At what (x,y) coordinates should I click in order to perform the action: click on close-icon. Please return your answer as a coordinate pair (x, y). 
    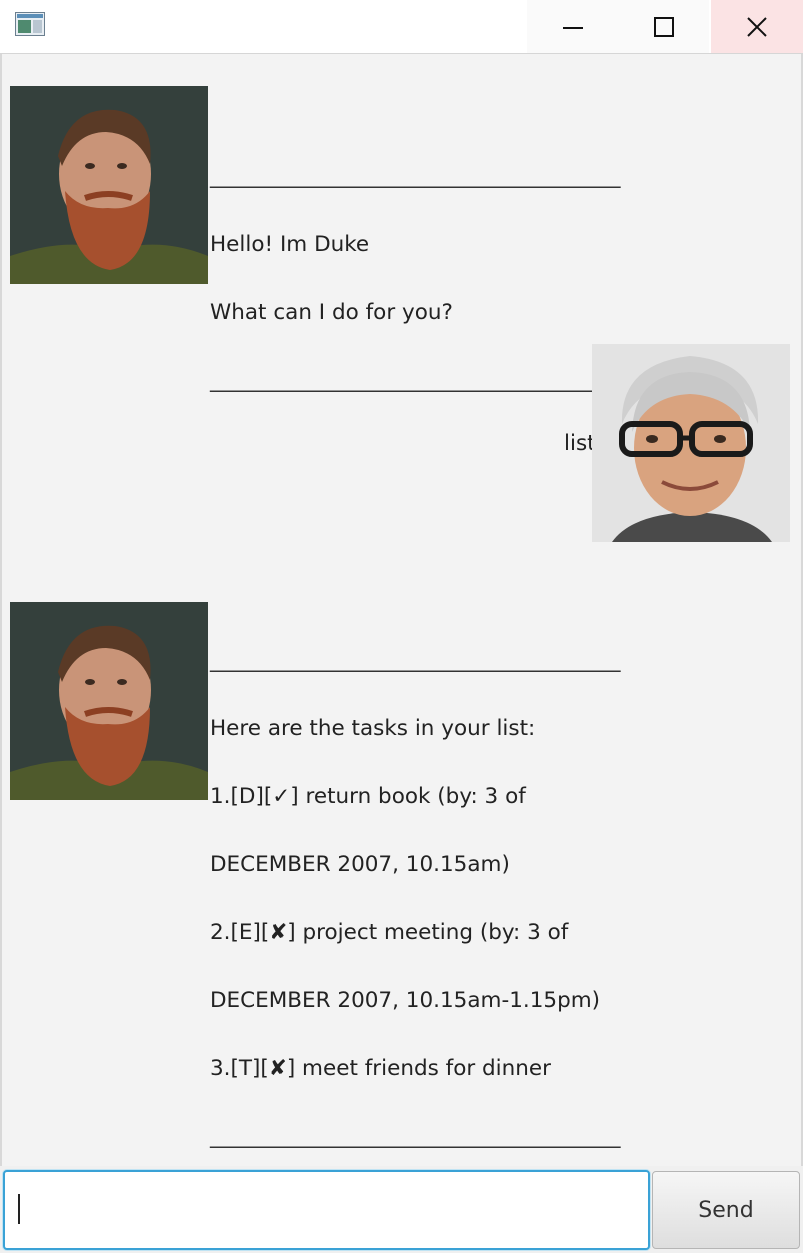
    Looking at the image, I should click on (757, 26).